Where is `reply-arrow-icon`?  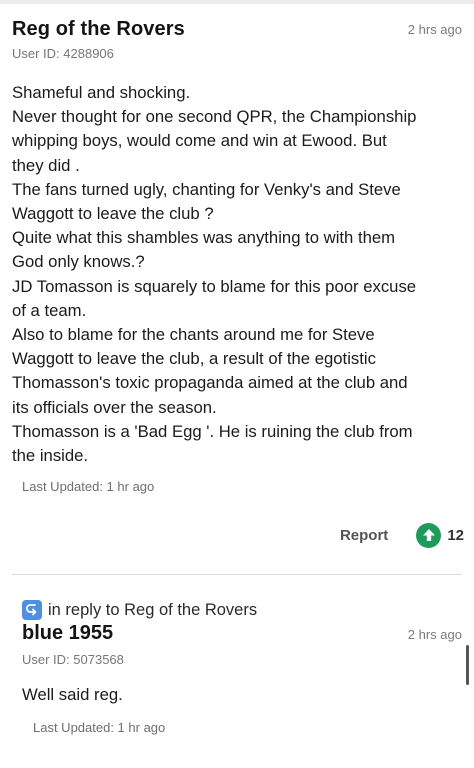
reply-arrow-icon is located at coordinates (32, 610).